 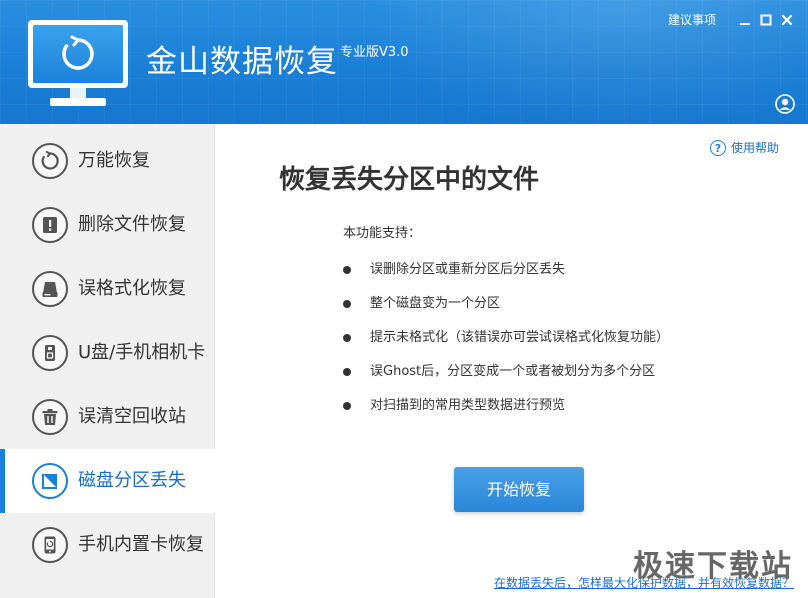 I want to click on sidebar-item-usb-camera-card: U盘/手机相机卡, so click(x=107, y=353).